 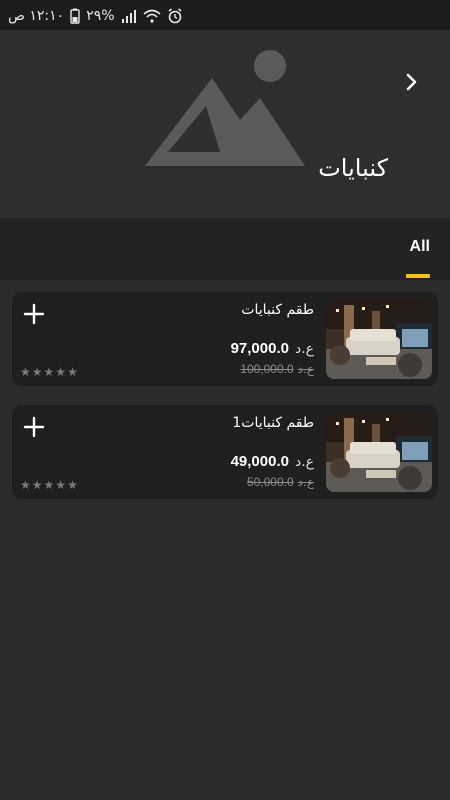 What do you see at coordinates (277, 310) in the screenshot?
I see `product-name: طقم كنبايات` at bounding box center [277, 310].